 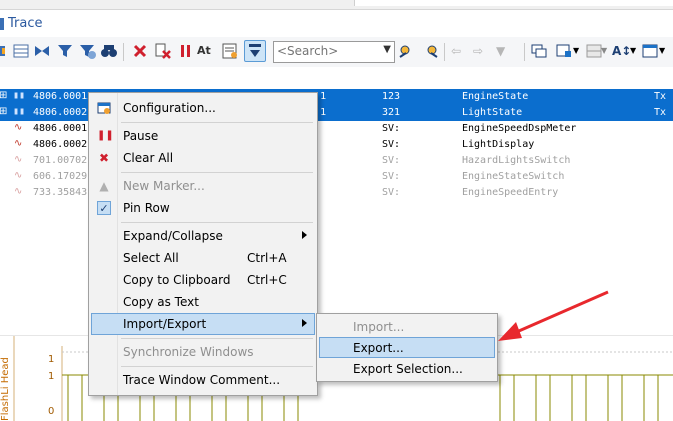 What do you see at coordinates (267, 280) in the screenshot?
I see `menu-item-shortcut: Ctrl+C` at bounding box center [267, 280].